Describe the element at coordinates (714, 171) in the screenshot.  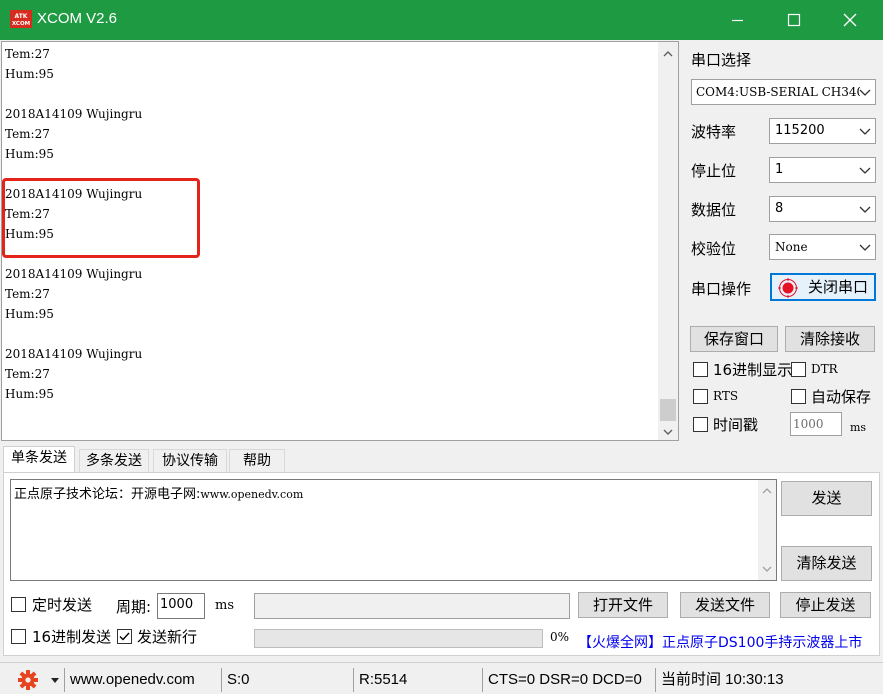
I see `stopbits-label: 停止位` at that location.